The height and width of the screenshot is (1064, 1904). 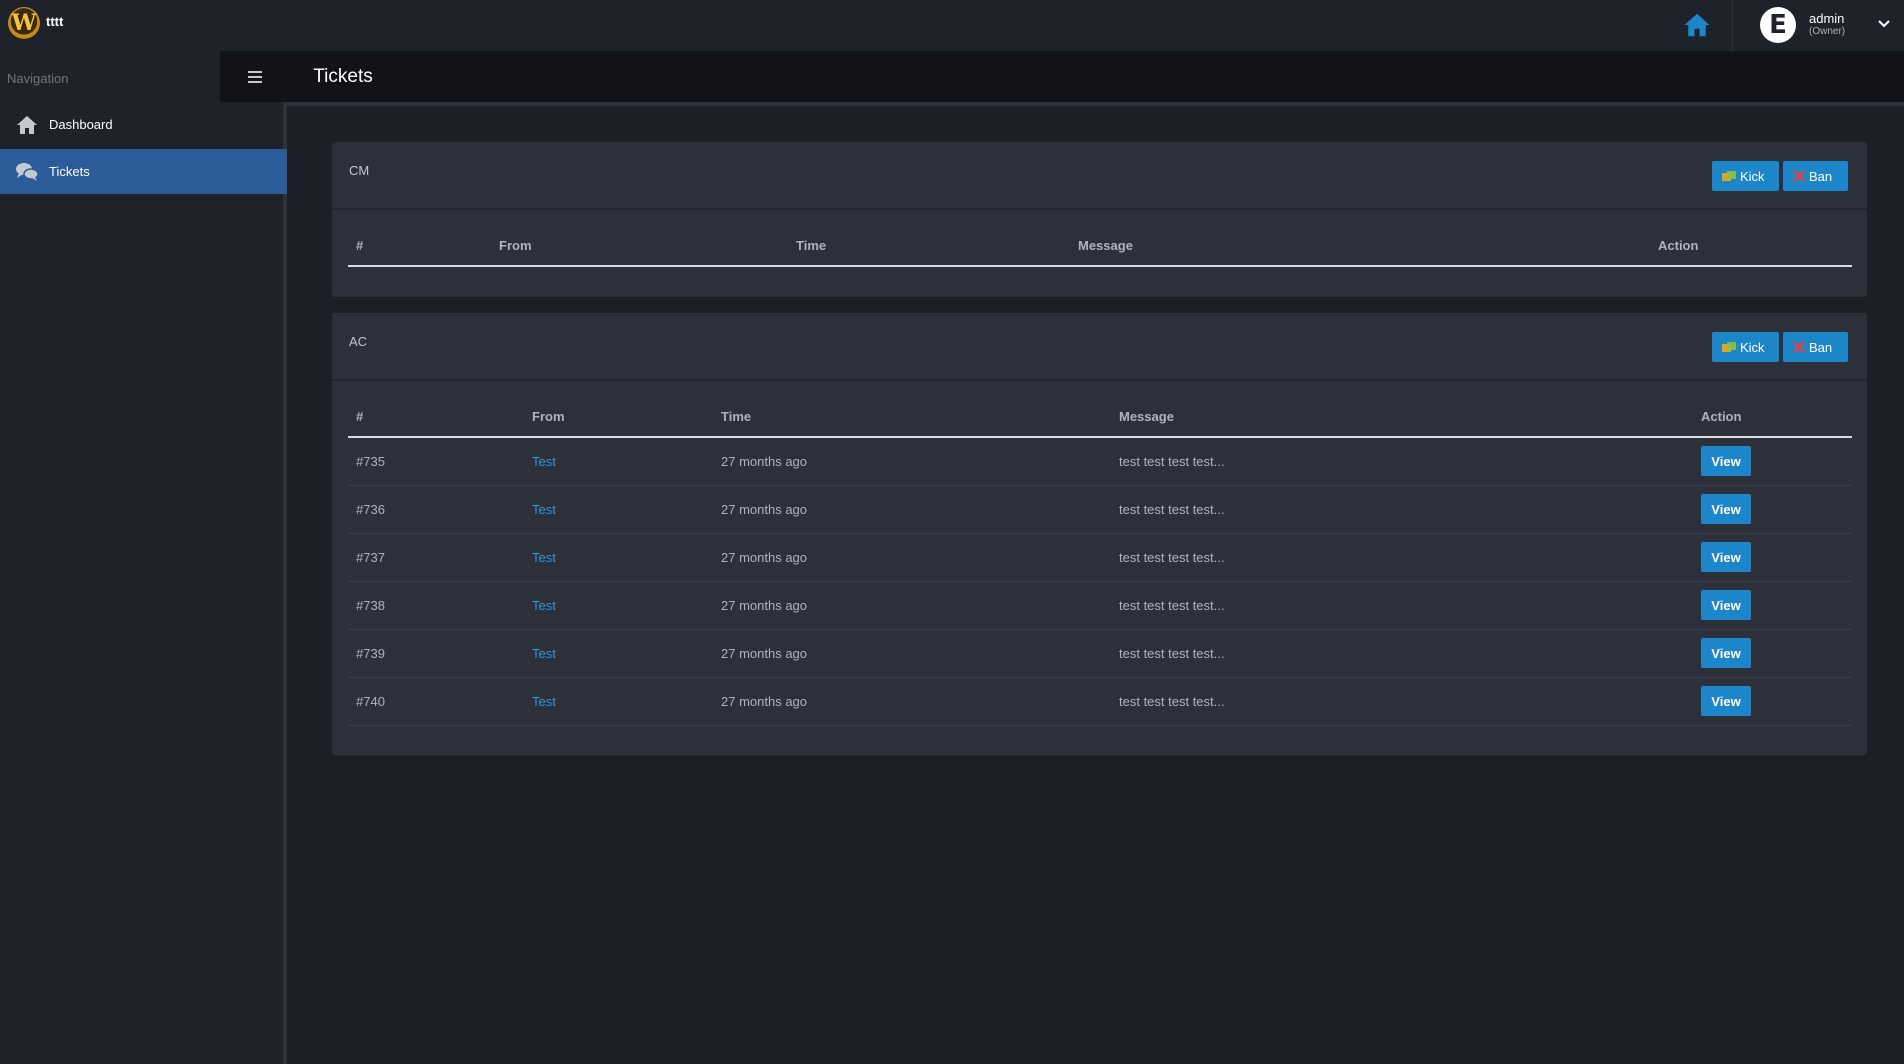 I want to click on sidebar-item-dashboard: Dashboard, so click(x=143, y=124).